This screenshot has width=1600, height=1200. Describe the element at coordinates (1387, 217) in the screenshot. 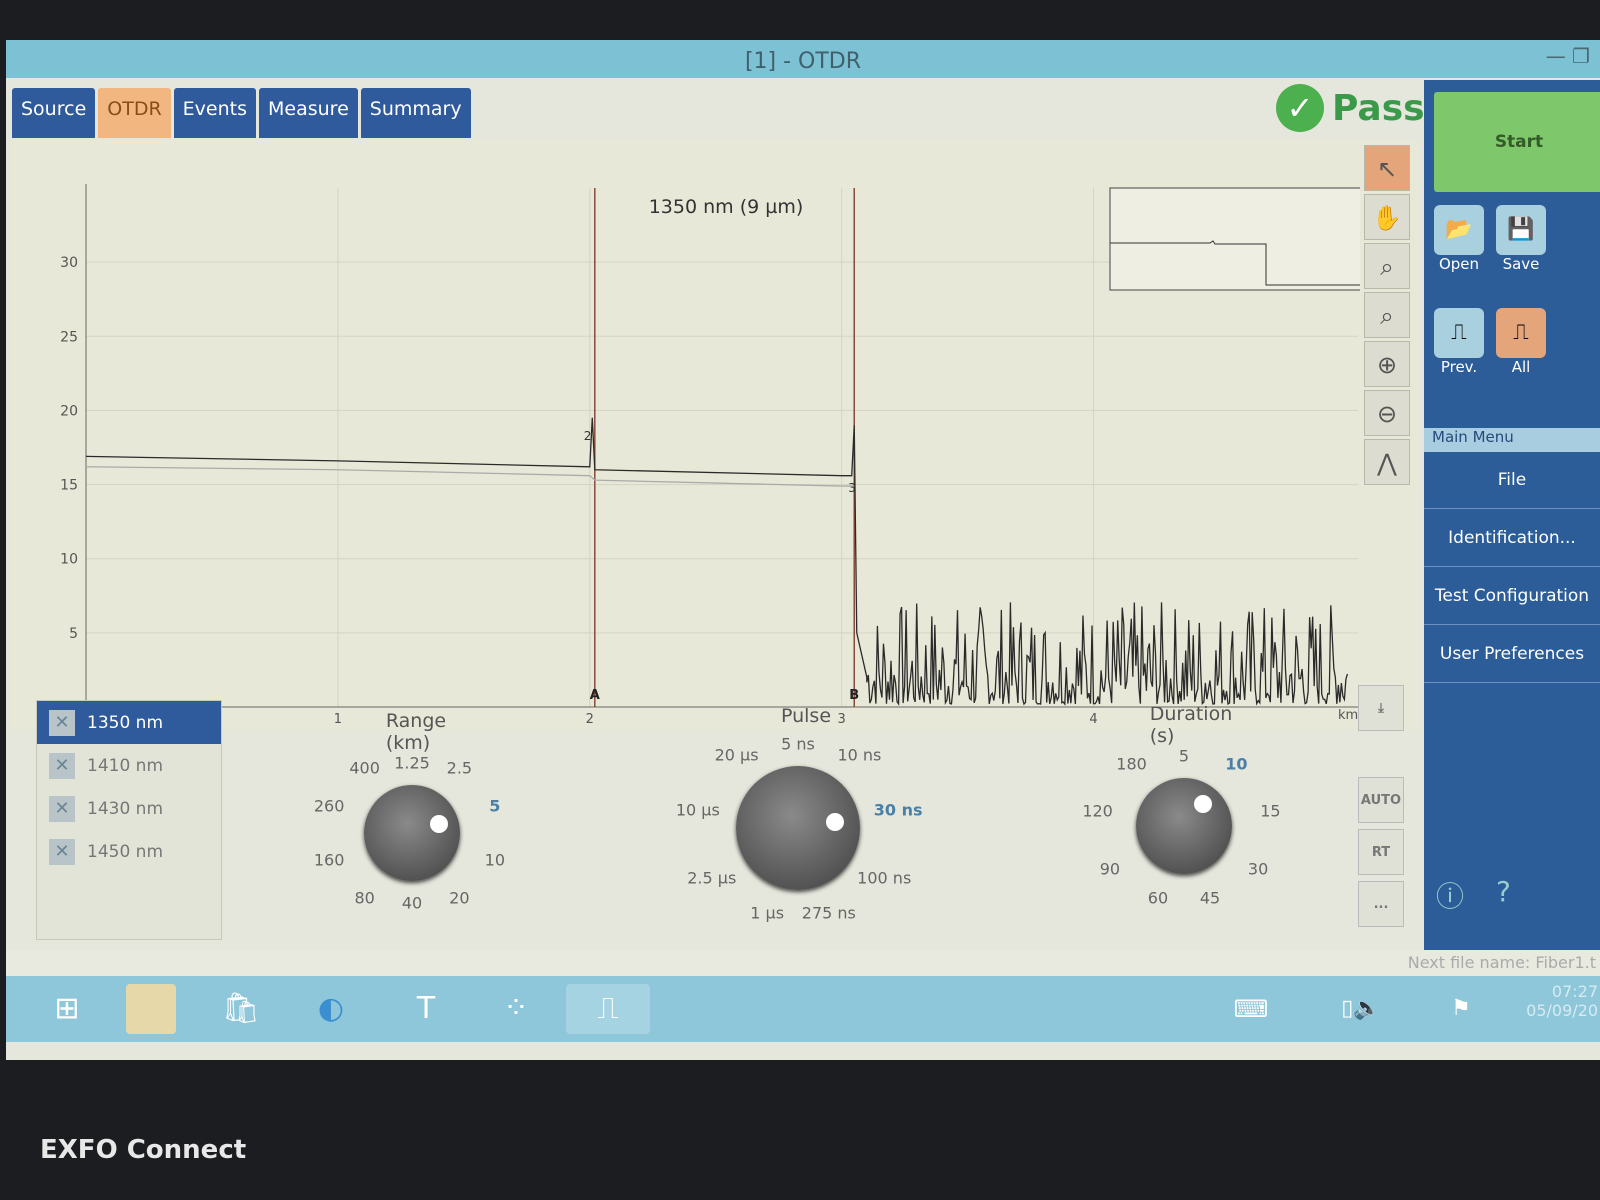

I see `hand-pan-icon: ✋` at that location.